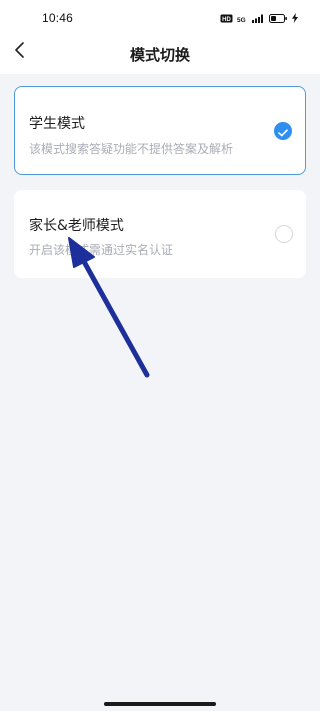 The width and height of the screenshot is (320, 711). I want to click on network-label: 5G, so click(241, 20).